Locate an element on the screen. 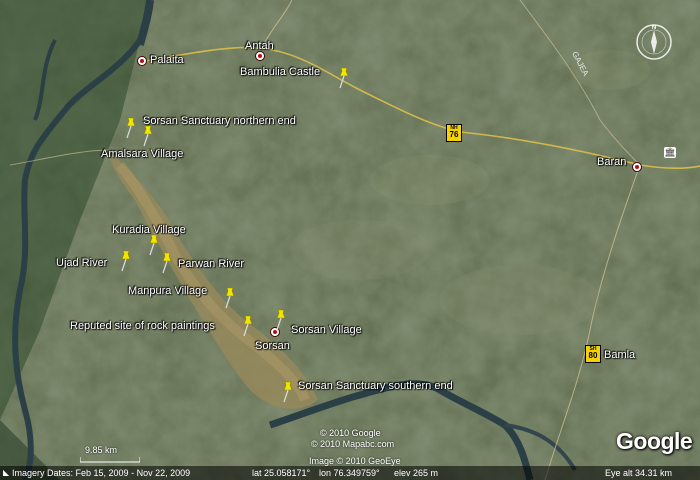 The height and width of the screenshot is (480, 700). label-bamla: Bamla is located at coordinates (619, 355).